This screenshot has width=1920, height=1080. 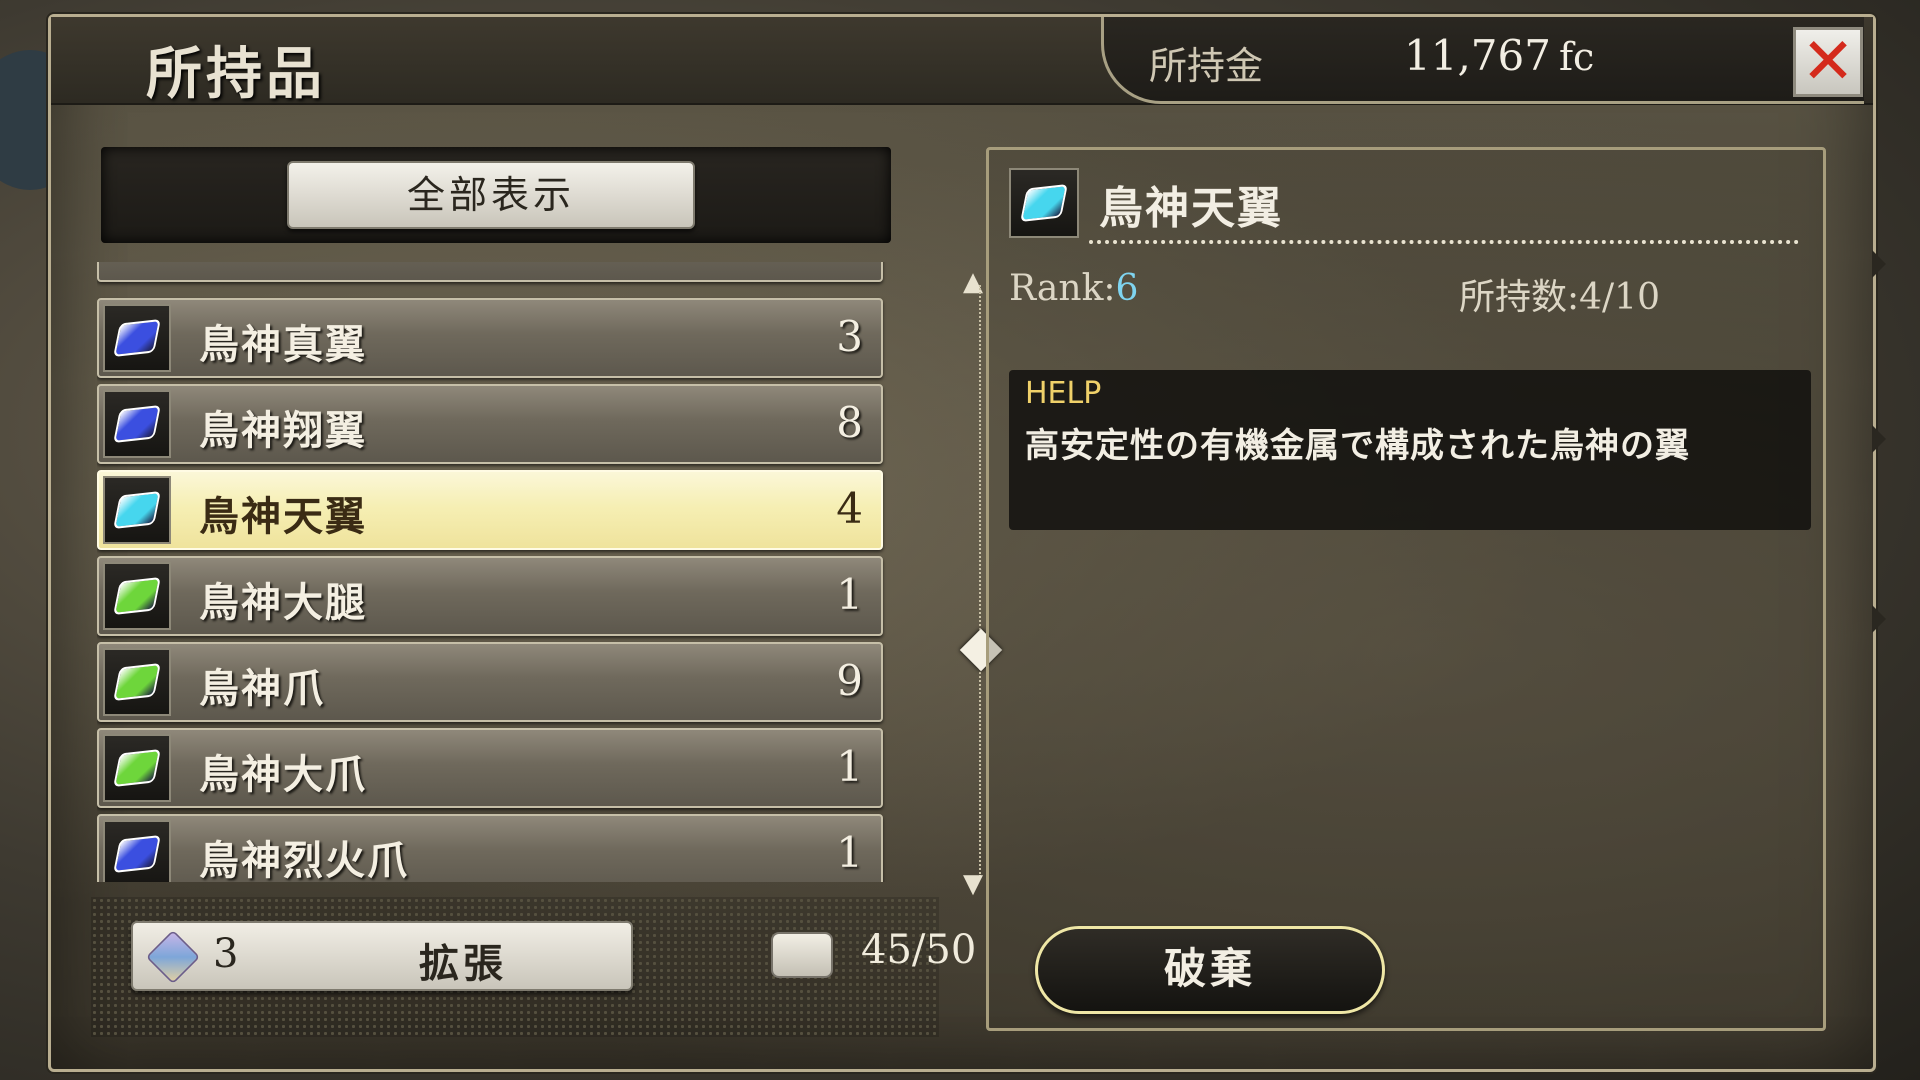 What do you see at coordinates (491, 195) in the screenshot?
I see `show-all-button: 全部表示` at bounding box center [491, 195].